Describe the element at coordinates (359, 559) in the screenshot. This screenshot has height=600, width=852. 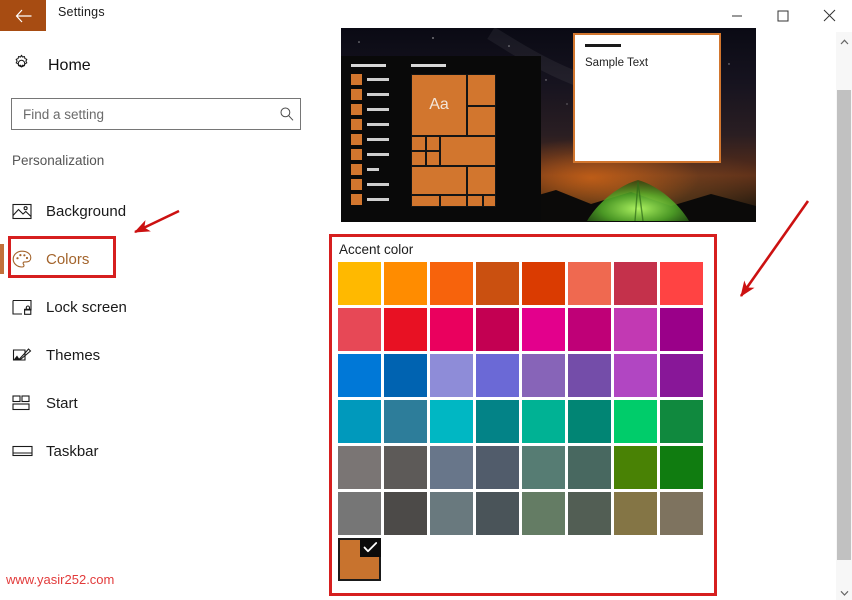
I see `color-swatch-selected` at that location.